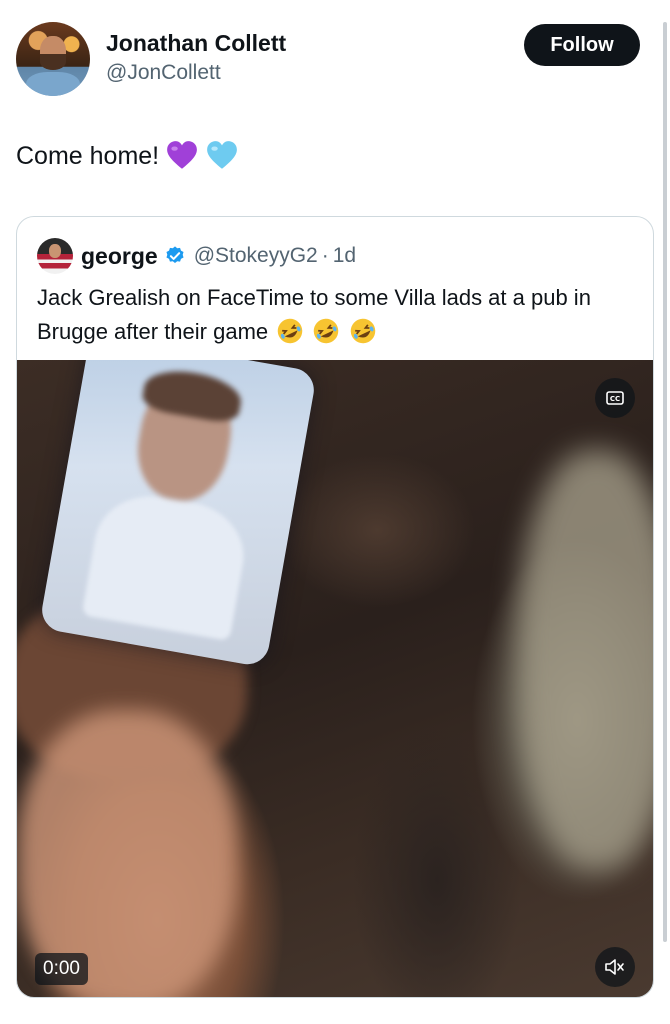  I want to click on video-phone, so click(178, 514).